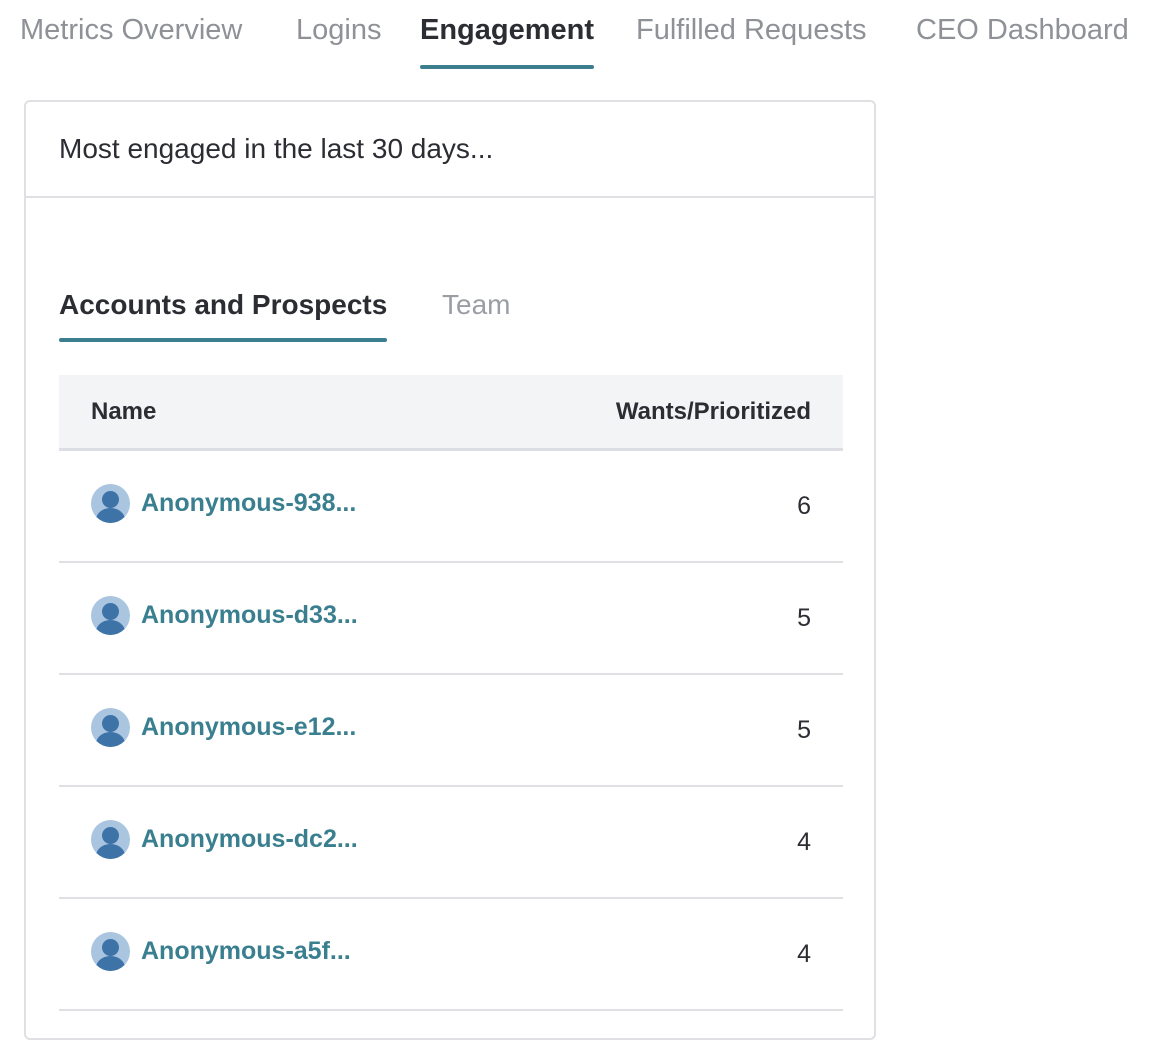  I want to click on table-row: Anonymous-d33... 5, so click(451, 619).